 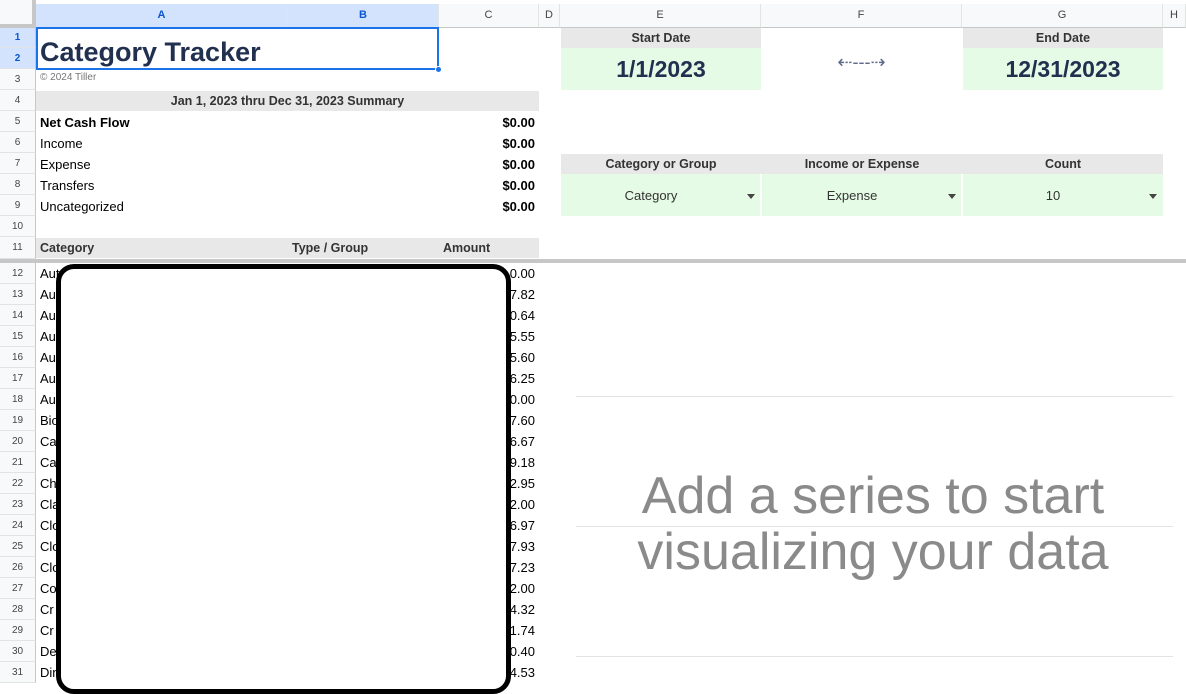 What do you see at coordinates (18, 315) in the screenshot?
I see `row-header: 14` at bounding box center [18, 315].